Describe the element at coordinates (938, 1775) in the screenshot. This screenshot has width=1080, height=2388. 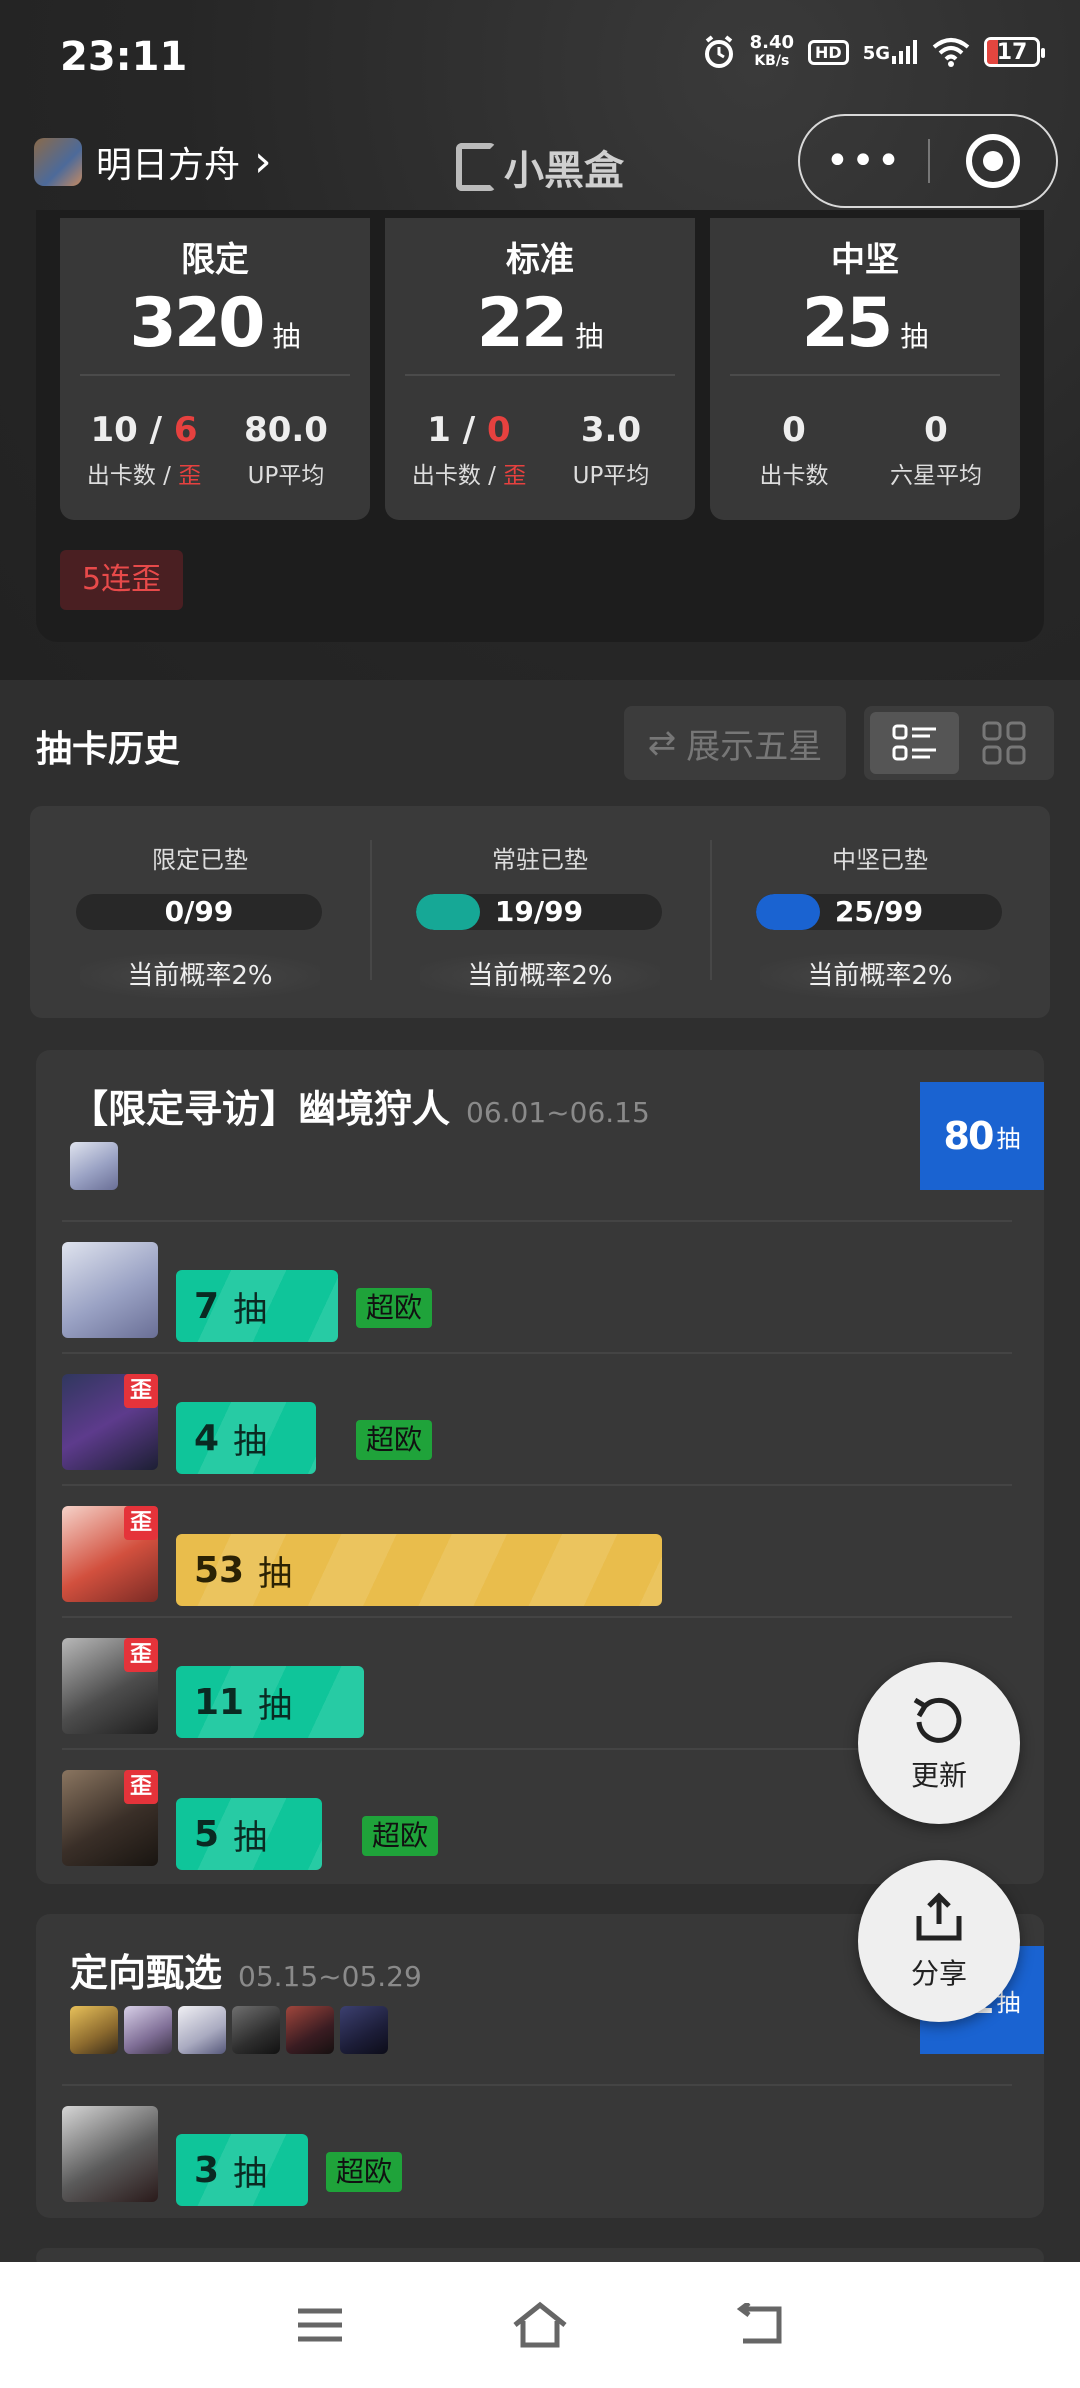
I see `refresh-label: 更新` at that location.